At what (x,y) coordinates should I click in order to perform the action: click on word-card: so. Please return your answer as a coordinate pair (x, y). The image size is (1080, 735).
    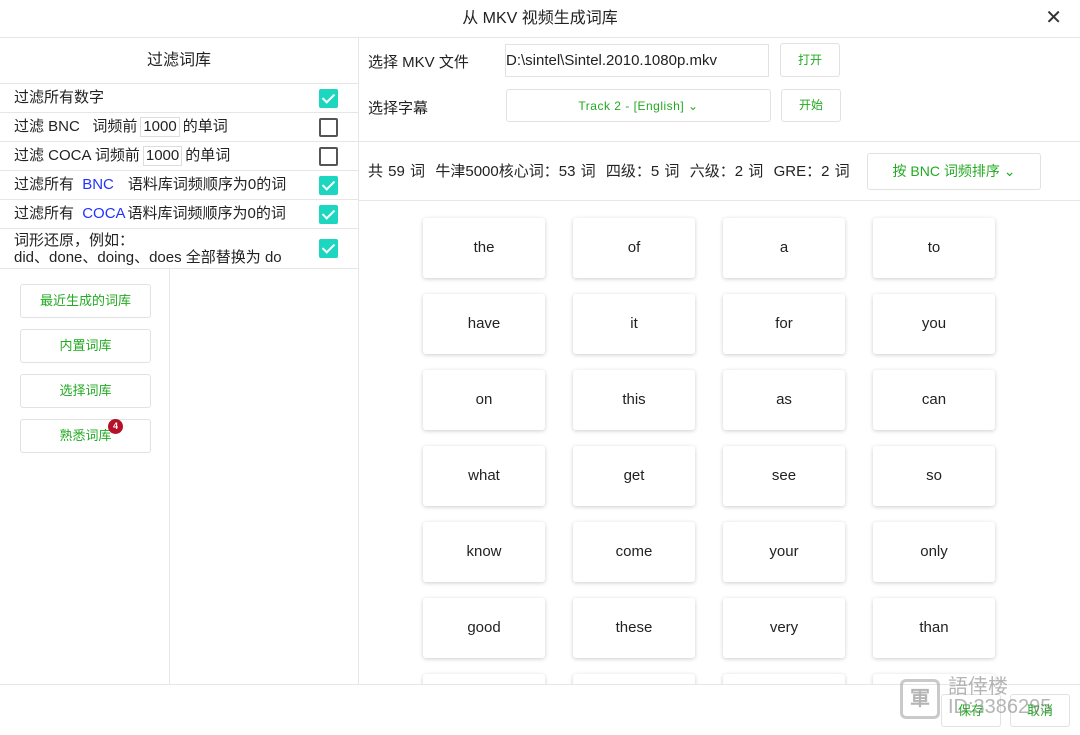
    Looking at the image, I should click on (934, 476).